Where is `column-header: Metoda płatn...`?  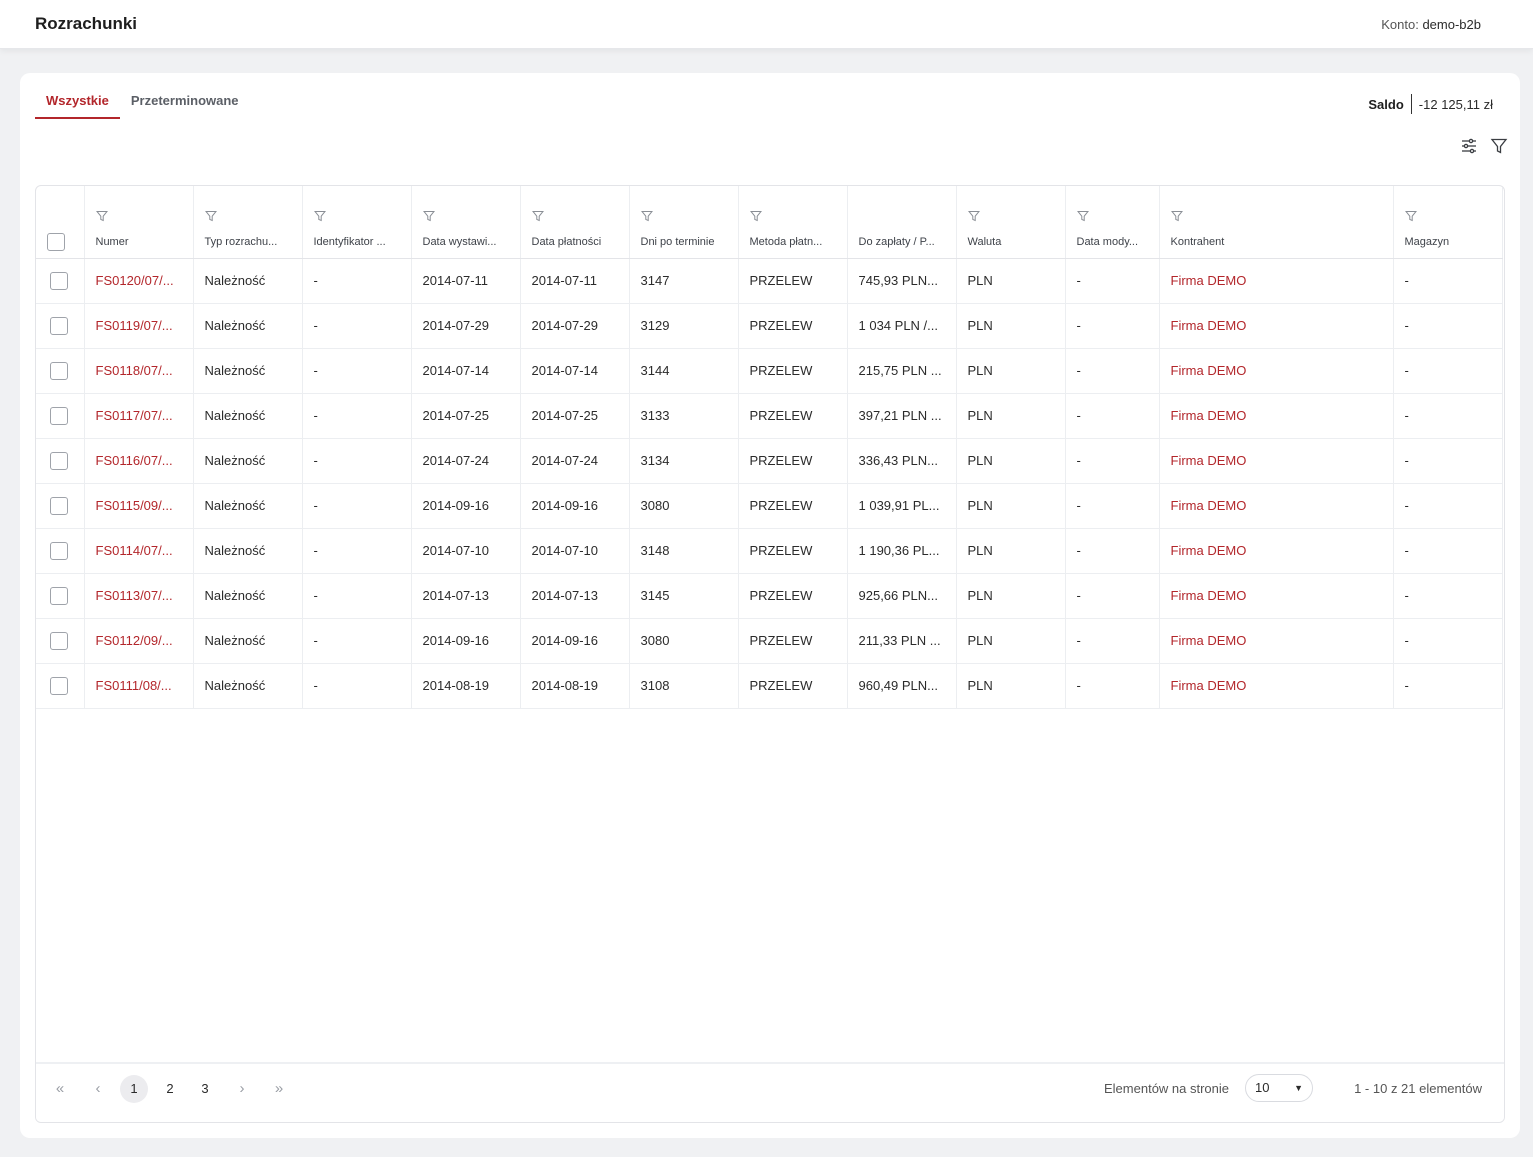
column-header: Metoda płatn... is located at coordinates (793, 242).